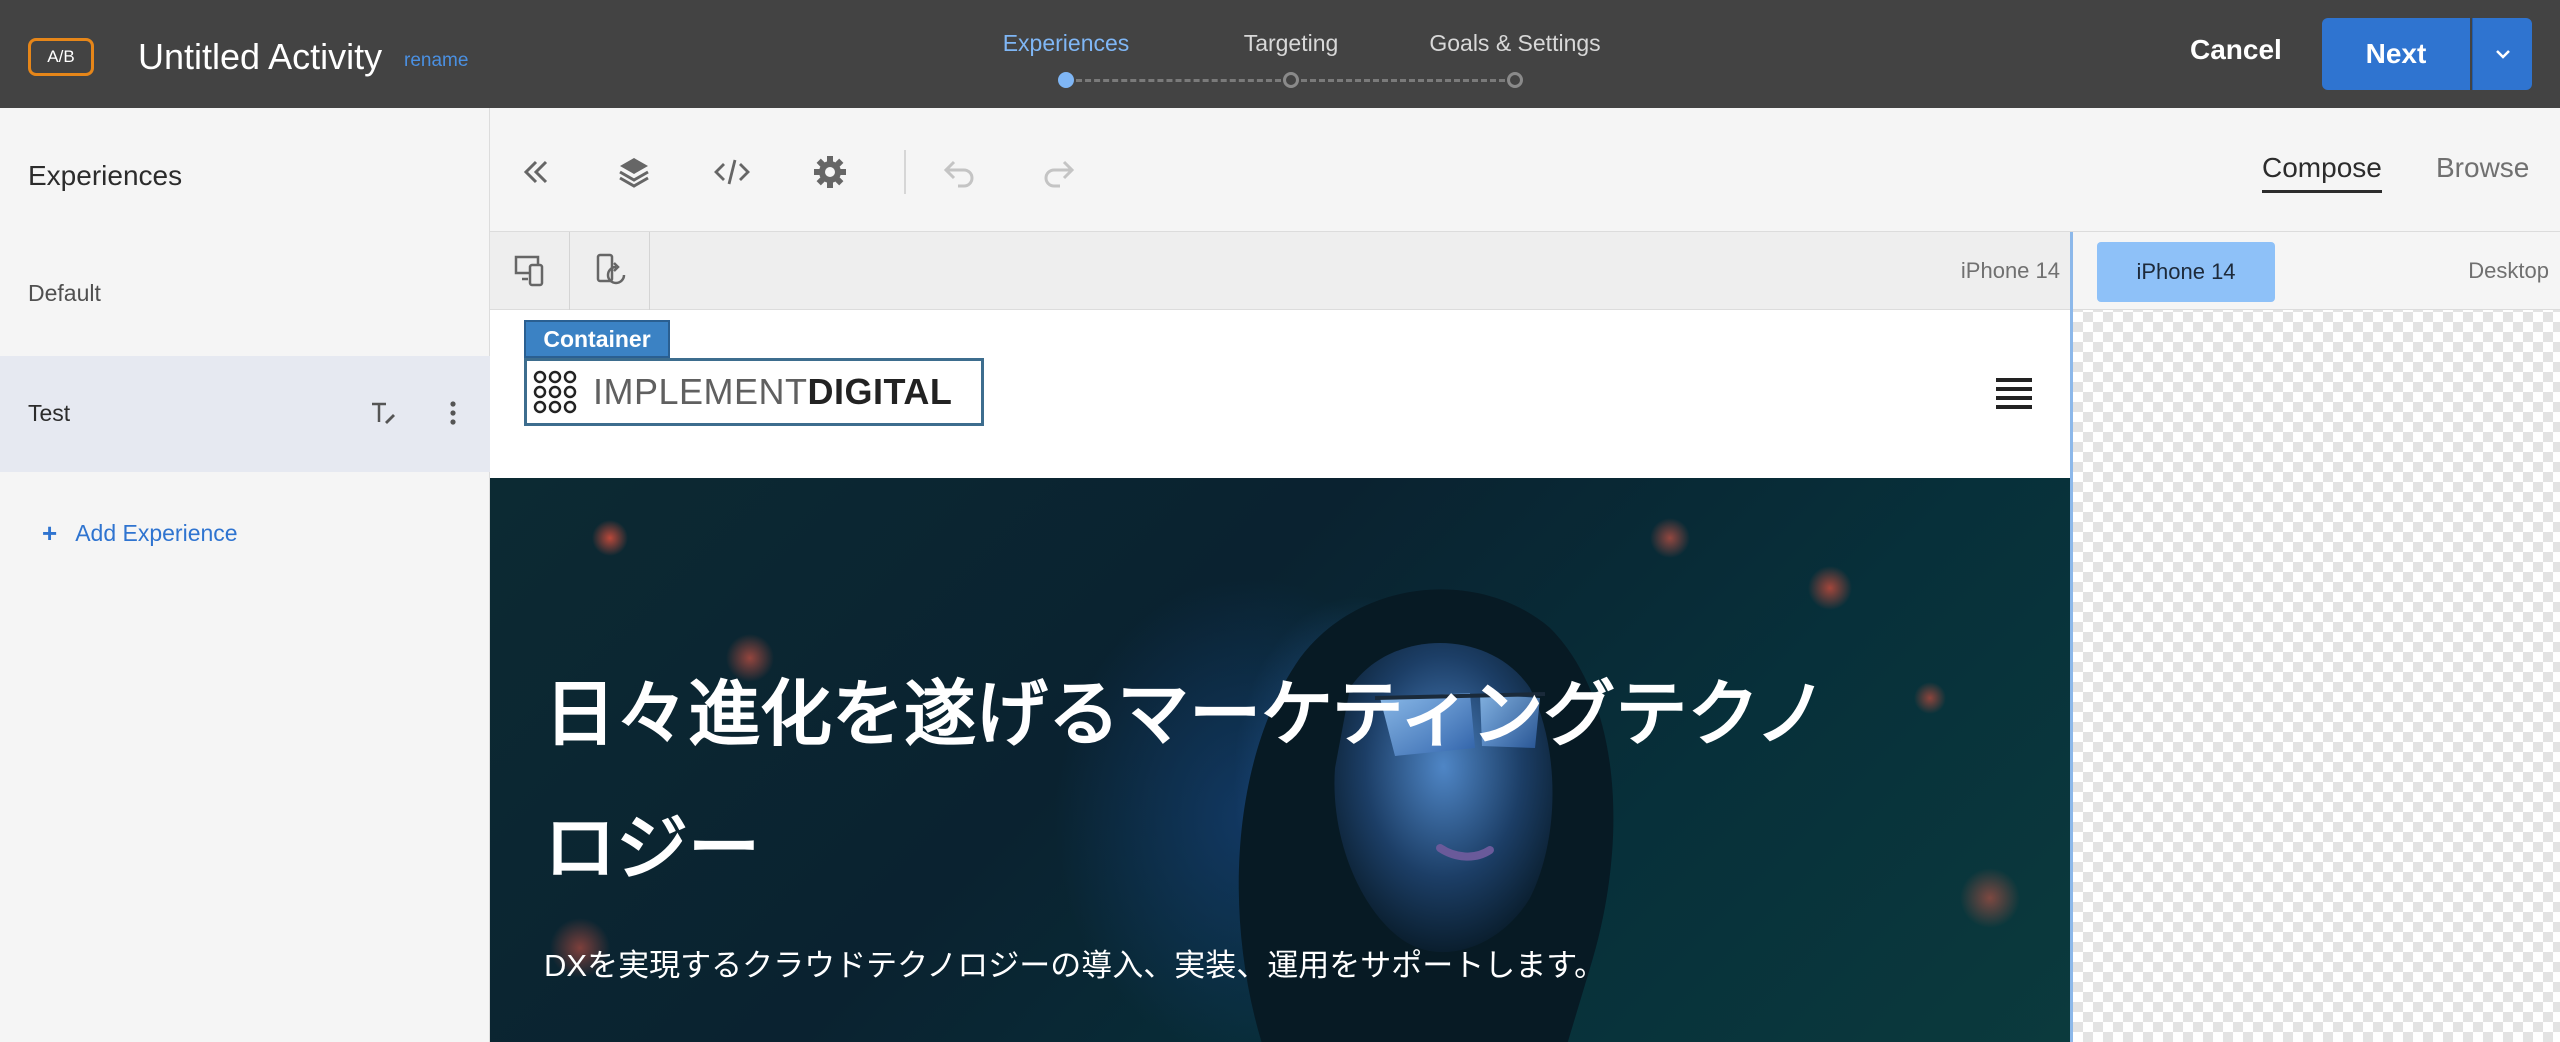 Image resolution: width=2560 pixels, height=1042 pixels. What do you see at coordinates (245, 414) in the screenshot?
I see `experience-test-row: Test` at bounding box center [245, 414].